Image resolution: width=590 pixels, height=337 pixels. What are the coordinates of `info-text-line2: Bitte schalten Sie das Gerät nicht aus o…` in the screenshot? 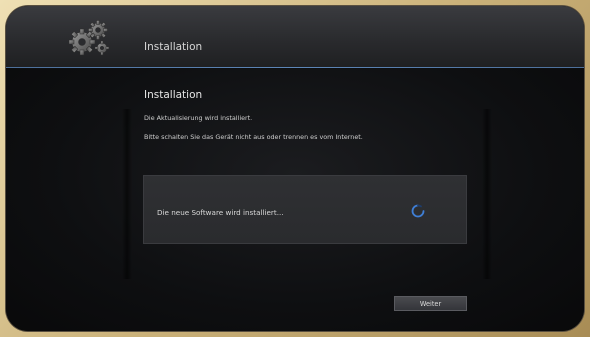 It's located at (253, 137).